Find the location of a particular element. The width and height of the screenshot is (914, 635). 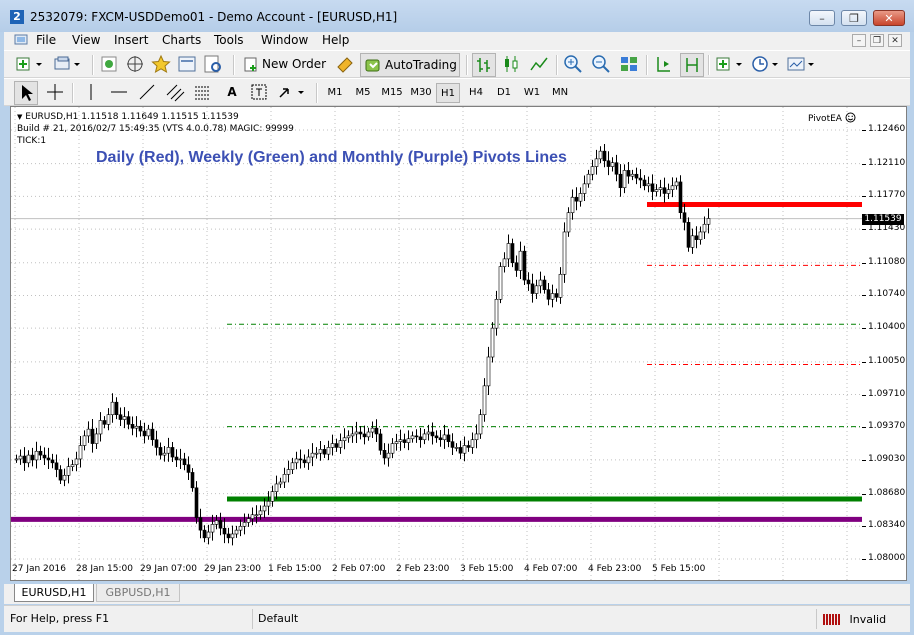

timeframe-h1: H1 is located at coordinates (448, 93).